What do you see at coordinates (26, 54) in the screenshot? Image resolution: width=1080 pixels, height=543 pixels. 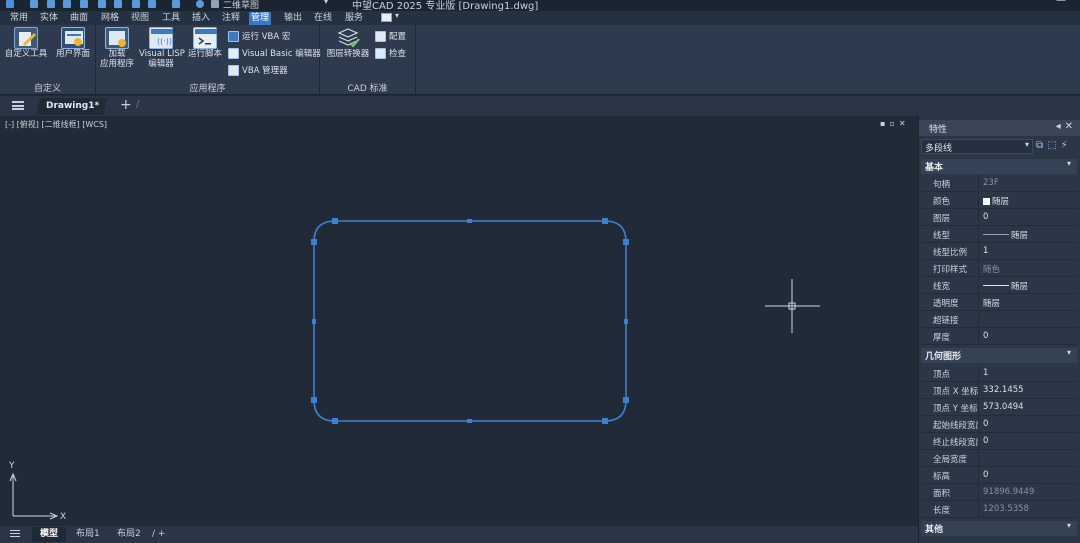 I see `customize-tools-label: 自定义工具` at bounding box center [26, 54].